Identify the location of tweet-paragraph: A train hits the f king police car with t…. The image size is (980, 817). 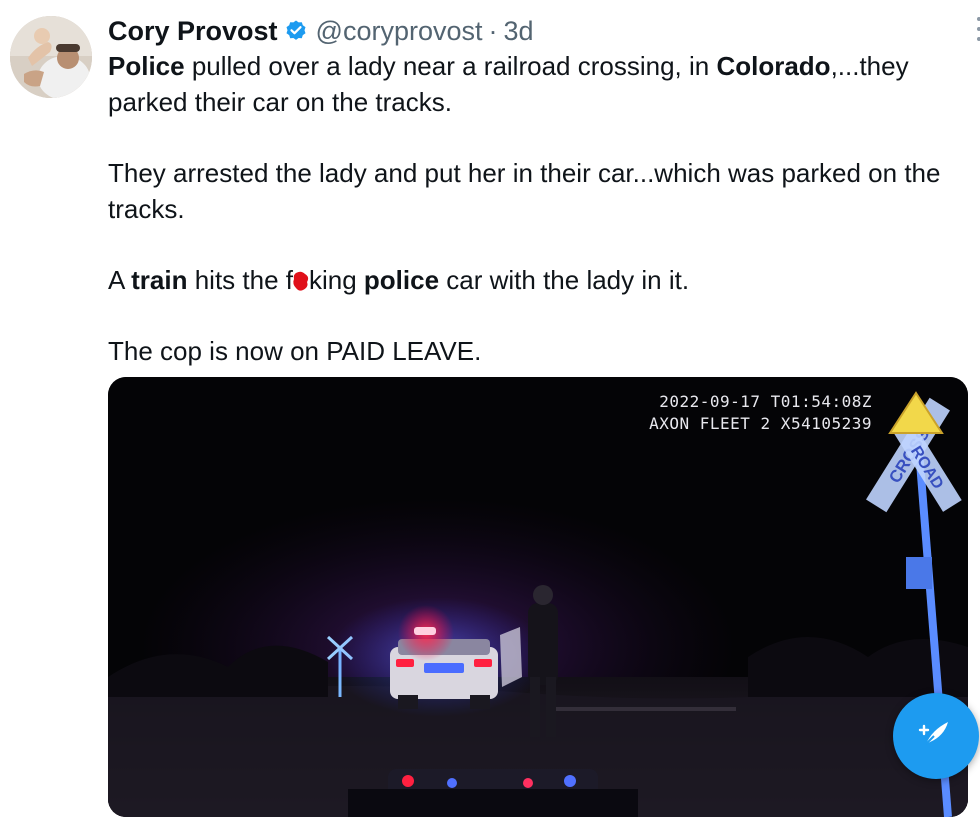
(538, 280).